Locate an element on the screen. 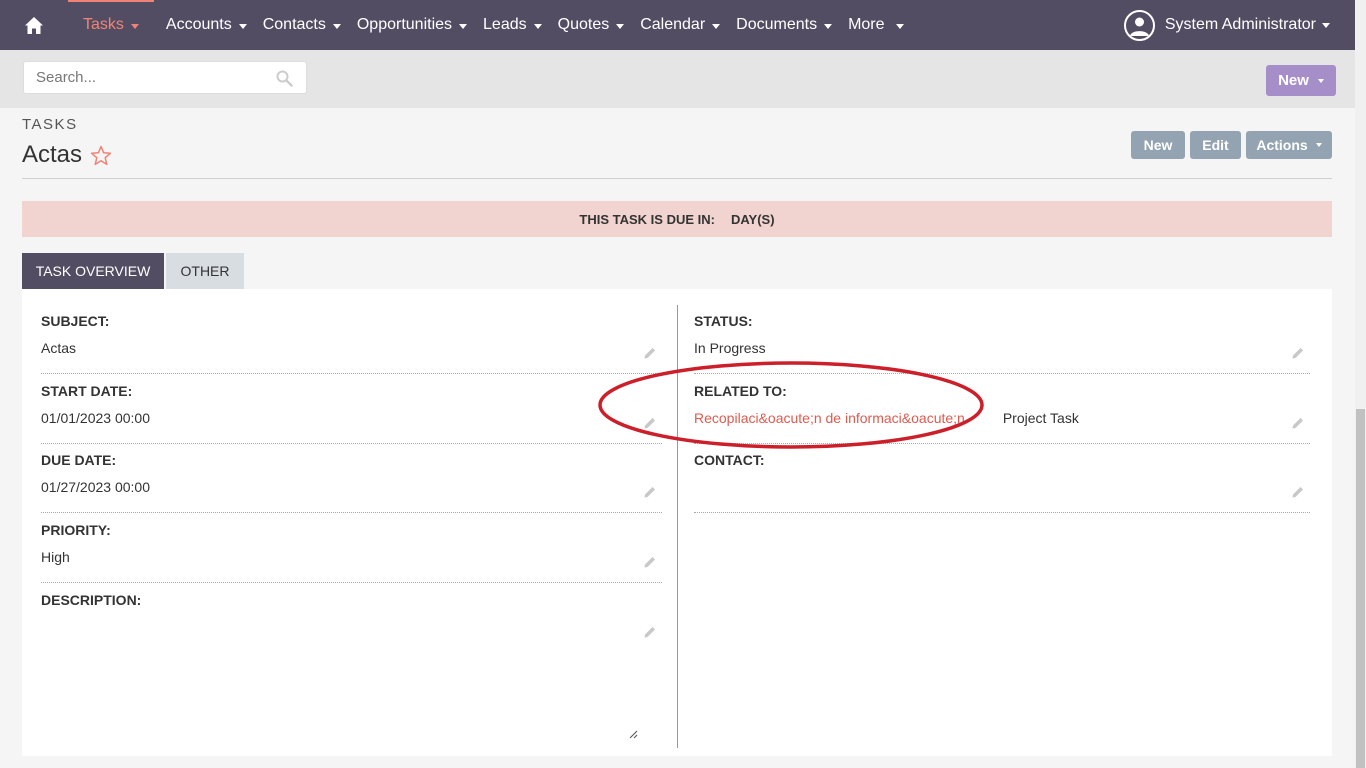 Image resolution: width=1366 pixels, height=768 pixels. create-new-button: New is located at coordinates (1301, 80).